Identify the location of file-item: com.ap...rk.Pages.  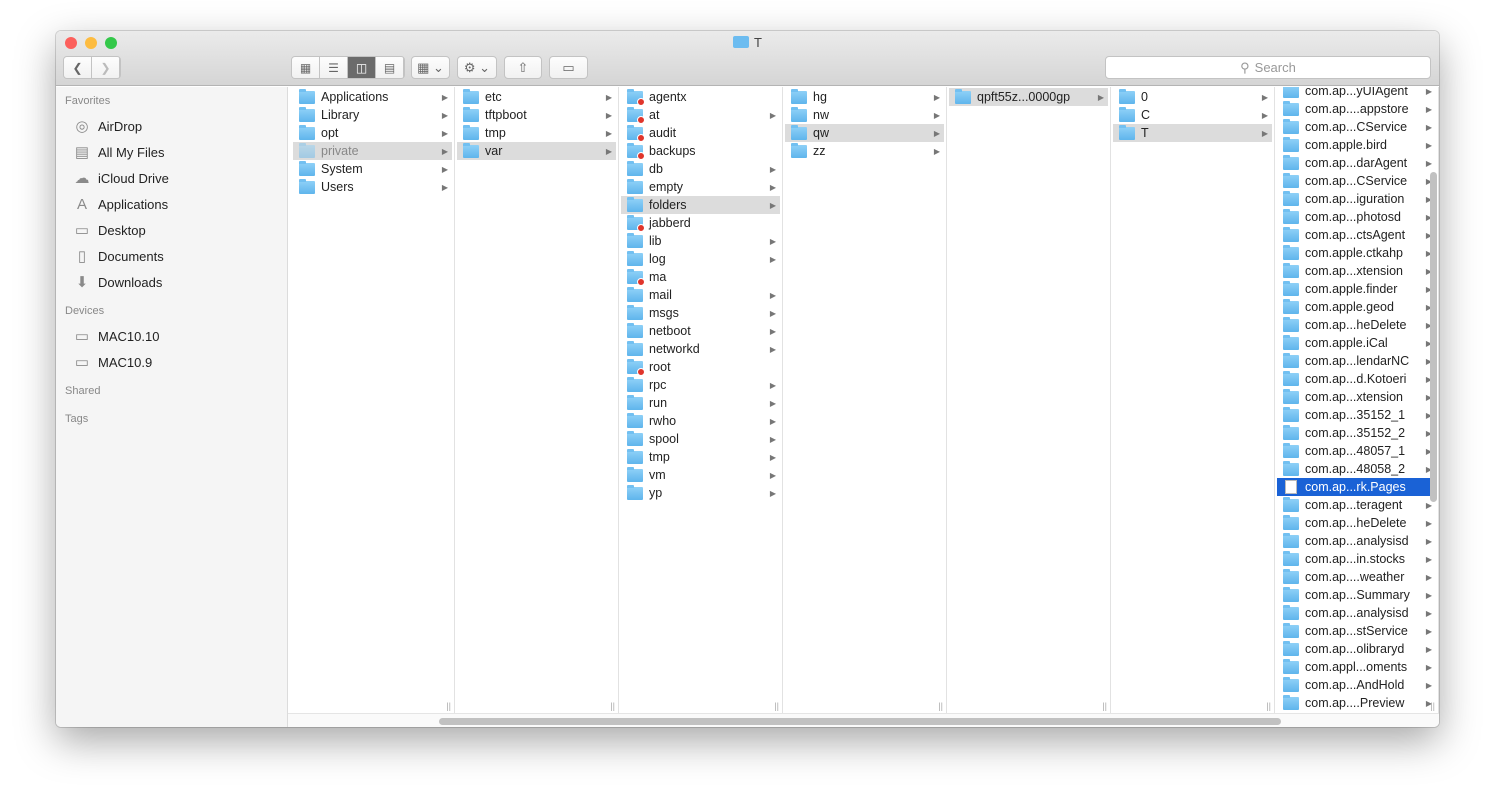
(1356, 487).